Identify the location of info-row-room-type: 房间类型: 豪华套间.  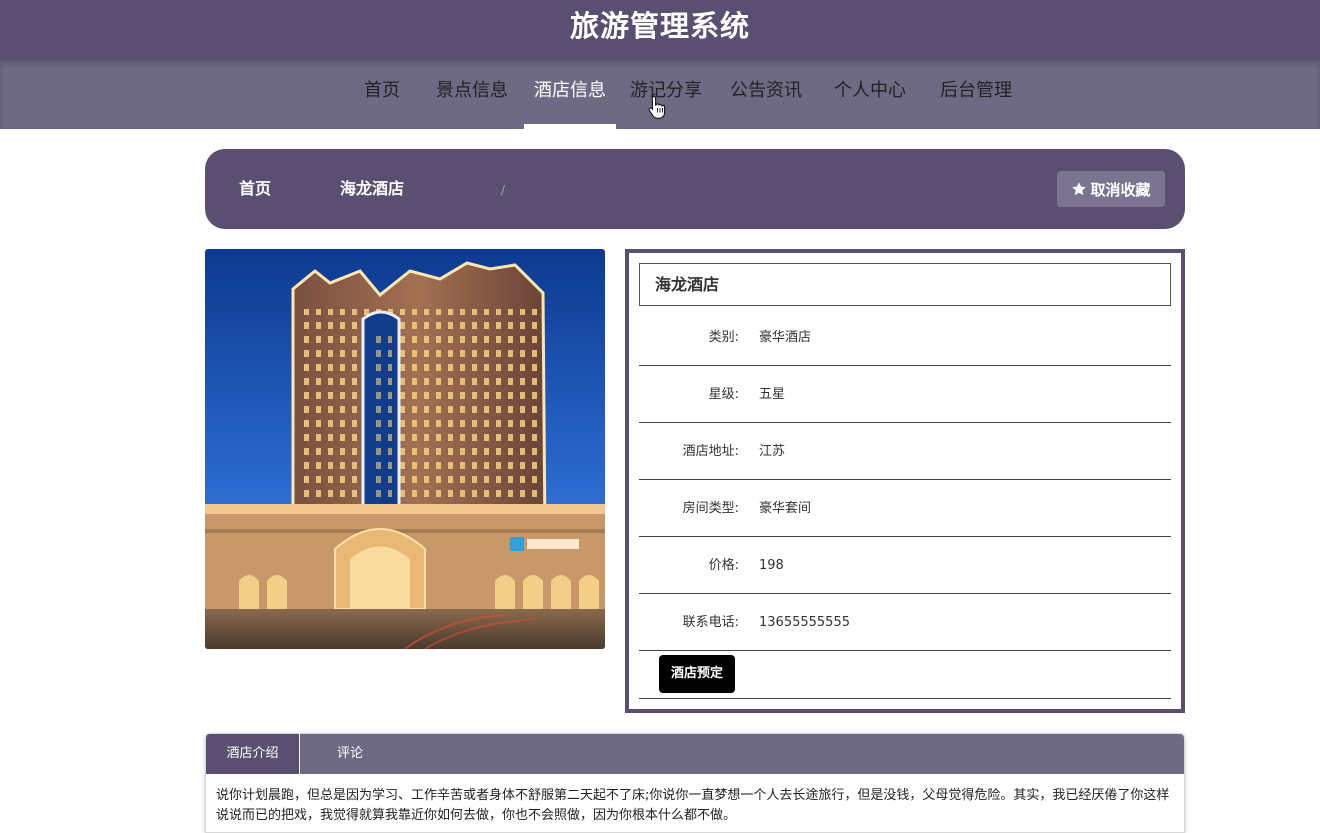
(905, 508).